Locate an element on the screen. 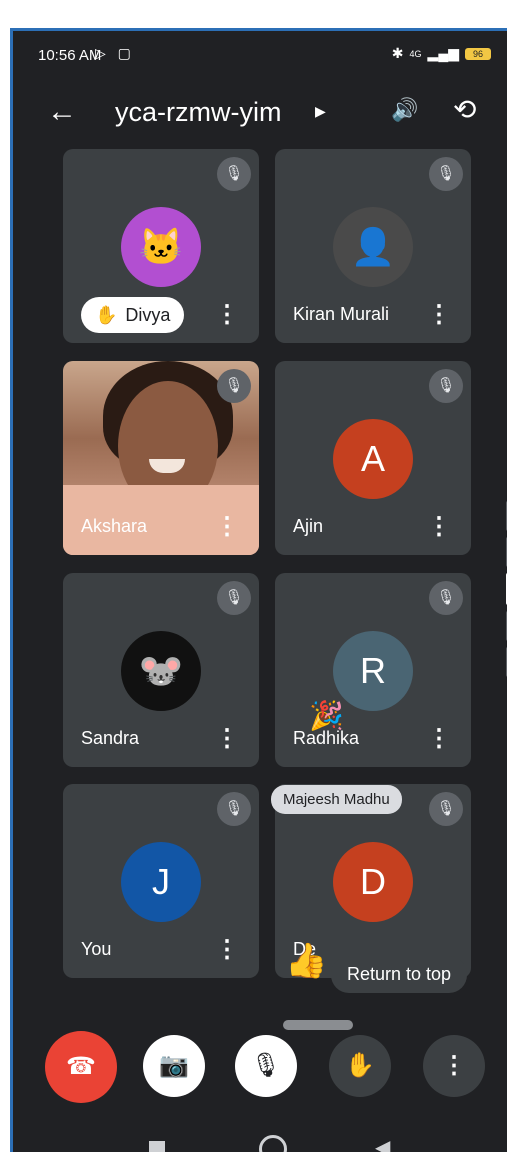 Image resolution: width=517 pixels, height=1154 pixels. back-icon: ◀ is located at coordinates (382, 1143).